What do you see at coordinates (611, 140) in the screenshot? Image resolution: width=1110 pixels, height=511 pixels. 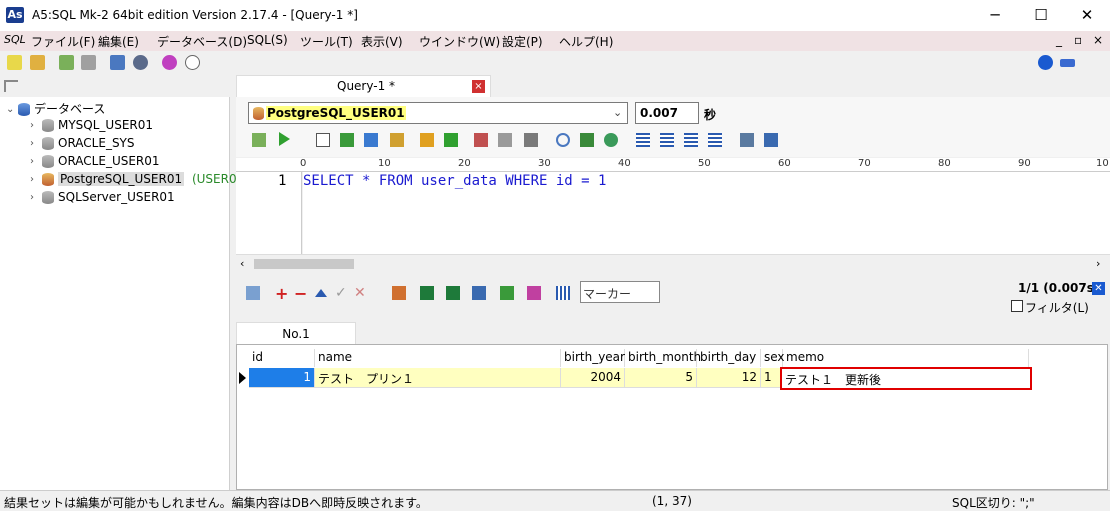 I see `jump-icon` at bounding box center [611, 140].